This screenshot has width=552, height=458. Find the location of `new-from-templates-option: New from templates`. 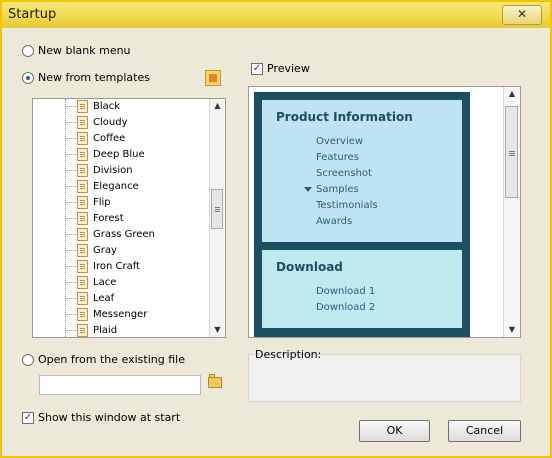

new-from-templates-option: New from templates is located at coordinates (86, 77).